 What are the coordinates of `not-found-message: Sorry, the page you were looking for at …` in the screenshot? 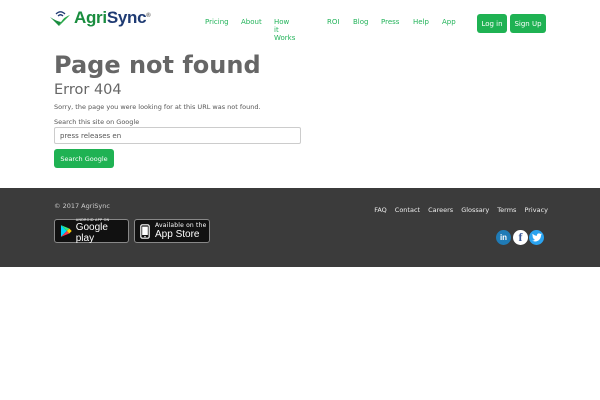 It's located at (157, 107).